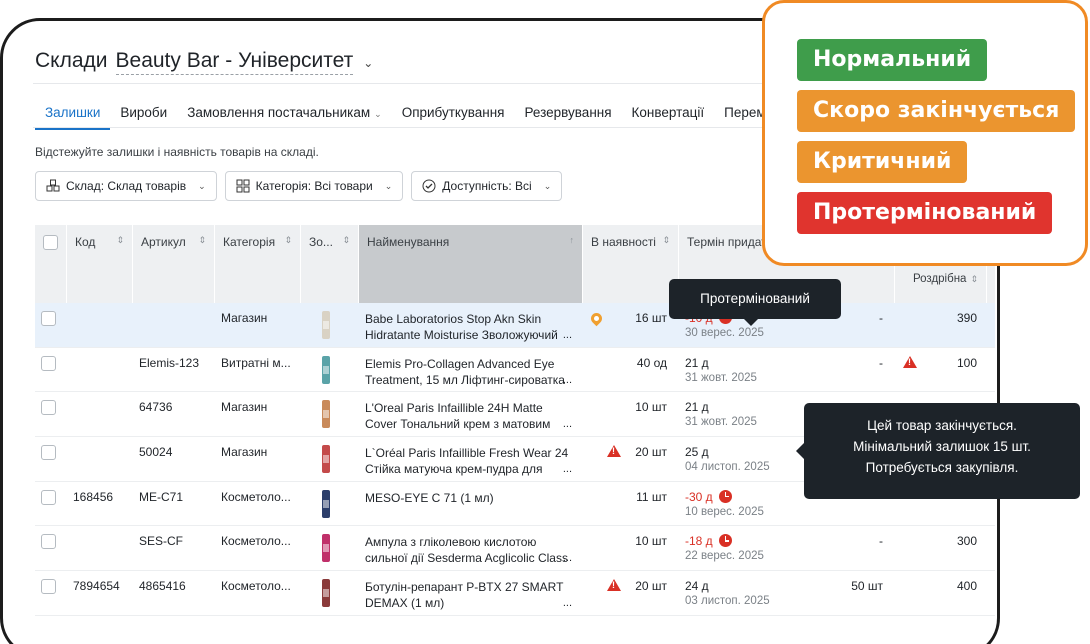 This screenshot has width=1090, height=644. I want to click on cell-expiry: -18 д 22 верес. 2025, so click(754, 548).